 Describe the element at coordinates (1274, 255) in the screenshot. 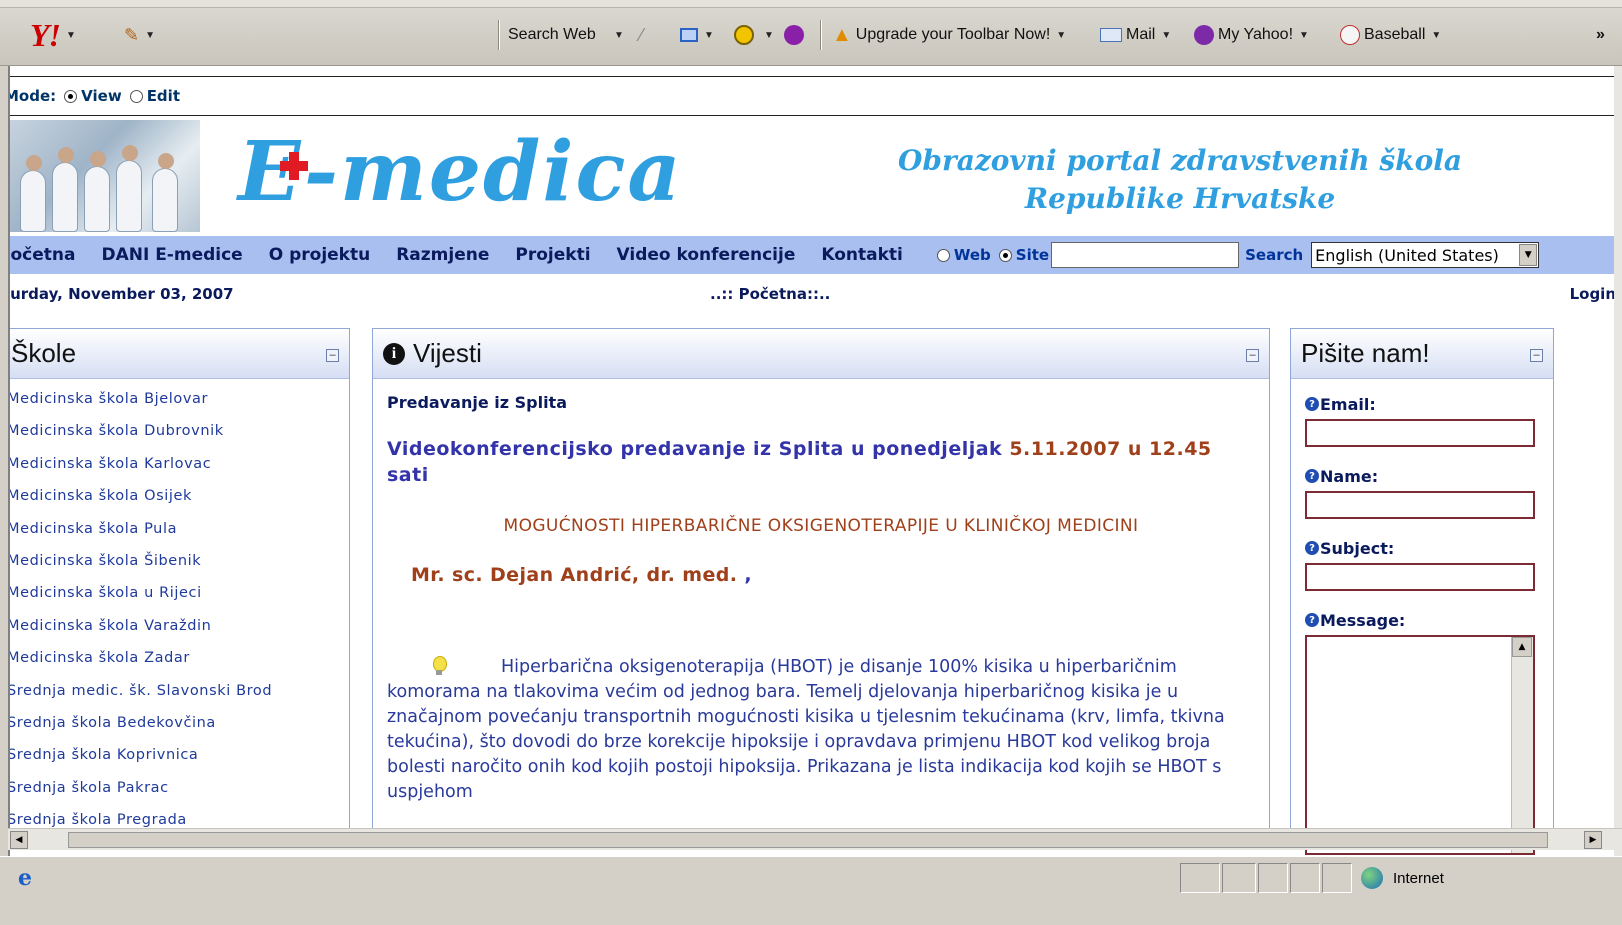

I see `search-button: Search` at that location.